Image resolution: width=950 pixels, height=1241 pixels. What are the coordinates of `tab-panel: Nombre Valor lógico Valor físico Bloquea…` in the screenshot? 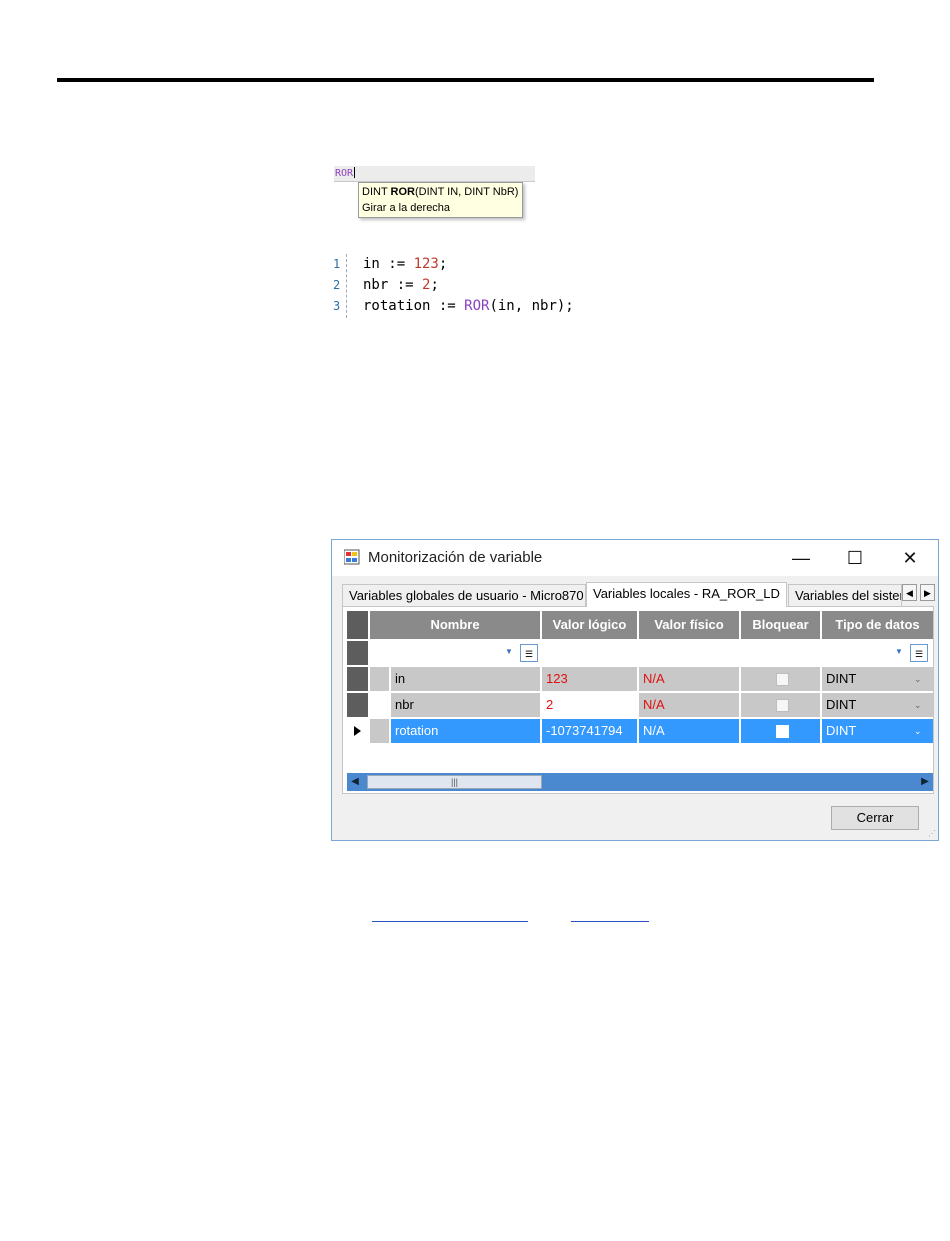 It's located at (638, 700).